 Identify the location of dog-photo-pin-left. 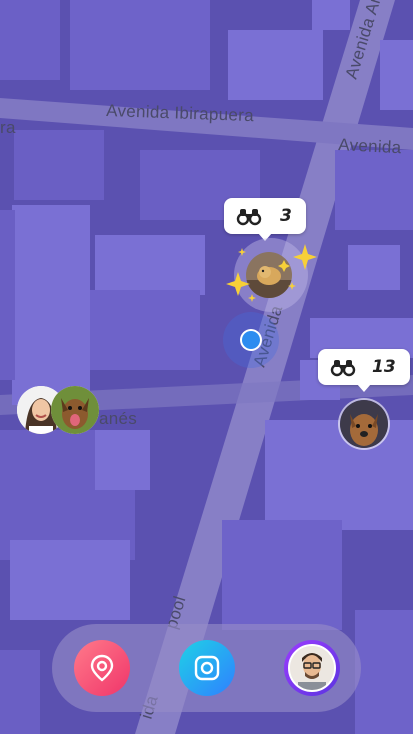
(75, 410).